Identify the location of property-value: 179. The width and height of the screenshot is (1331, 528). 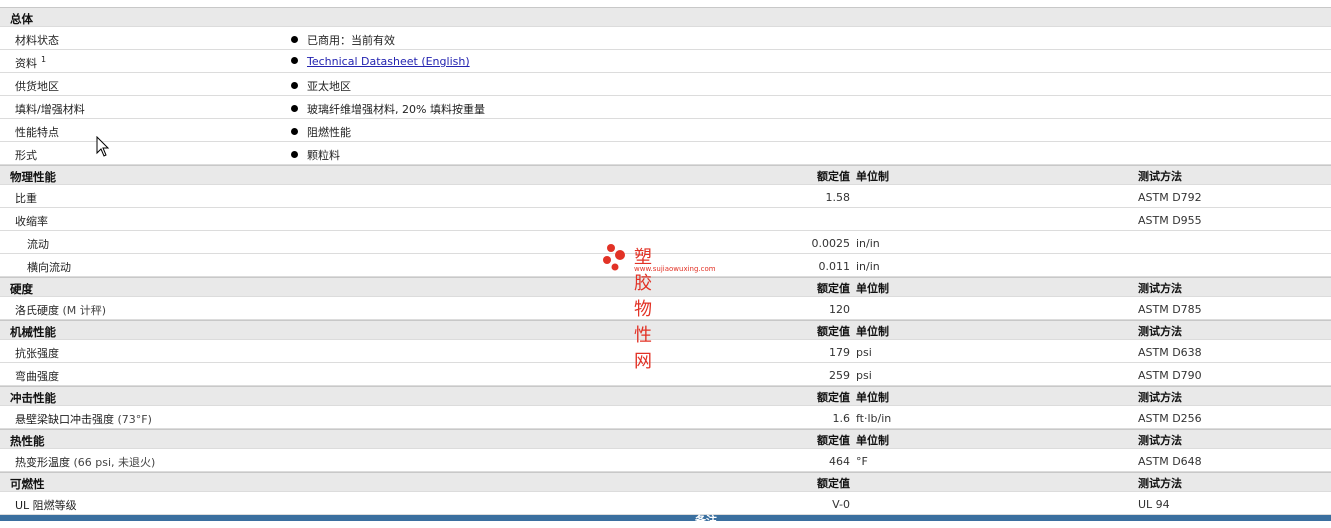
(839, 352).